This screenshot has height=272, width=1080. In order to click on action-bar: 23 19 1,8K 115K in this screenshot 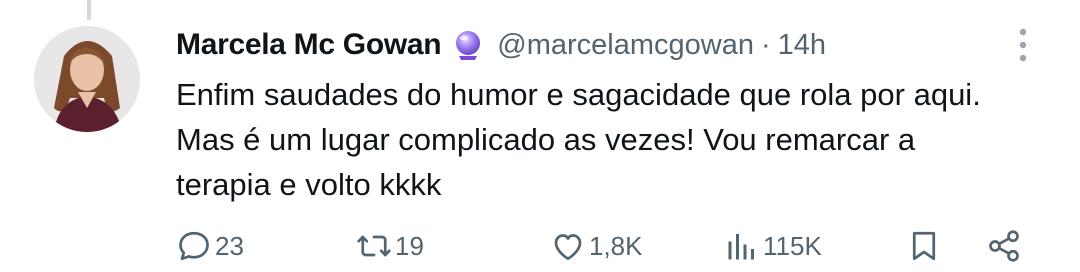, I will do `click(616, 250)`.